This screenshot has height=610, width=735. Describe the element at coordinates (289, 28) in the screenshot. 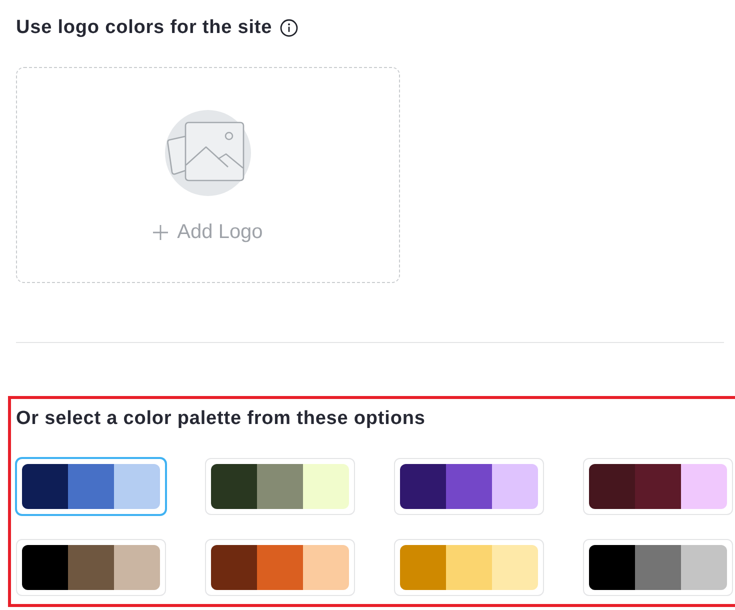

I see `info-icon` at that location.